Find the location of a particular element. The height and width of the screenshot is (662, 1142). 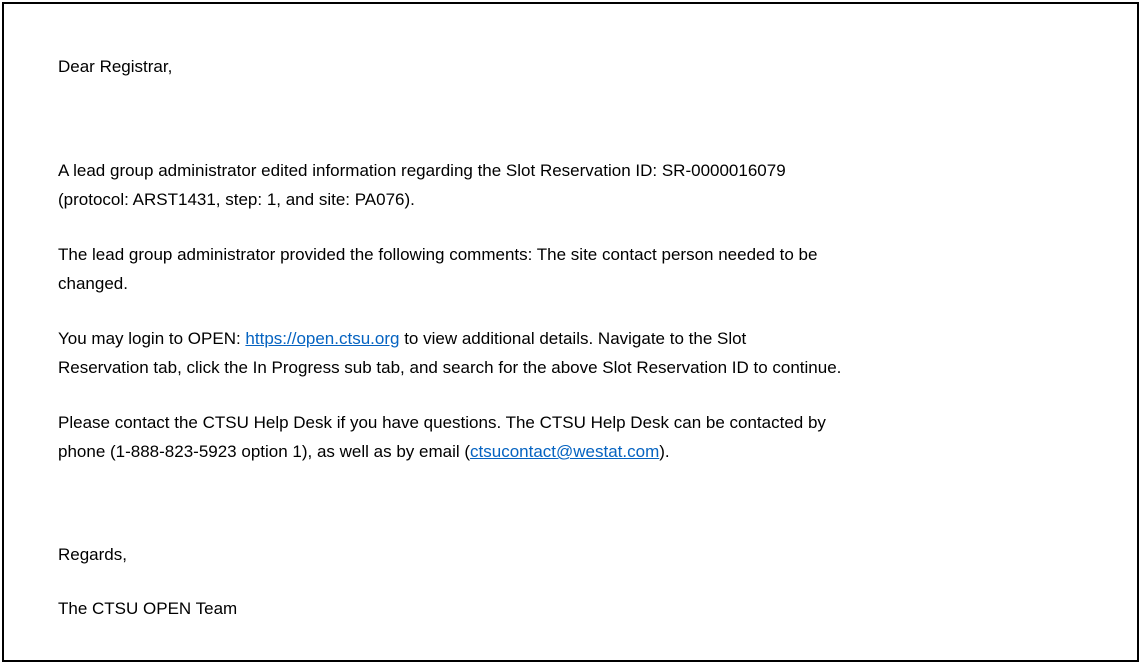

closing: Regards, is located at coordinates (92, 554).